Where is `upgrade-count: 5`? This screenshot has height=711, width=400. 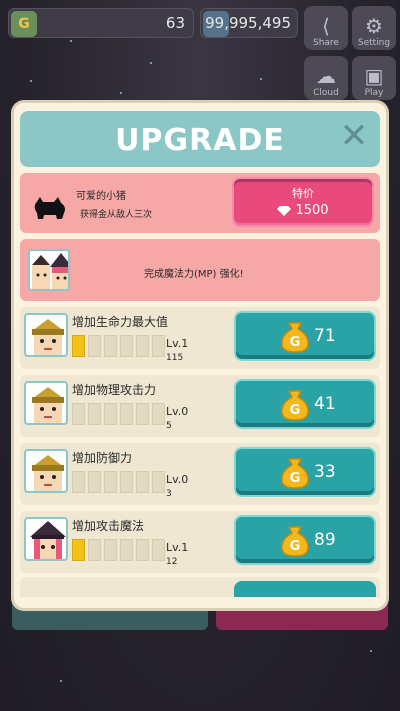
upgrade-count: 5 is located at coordinates (169, 426).